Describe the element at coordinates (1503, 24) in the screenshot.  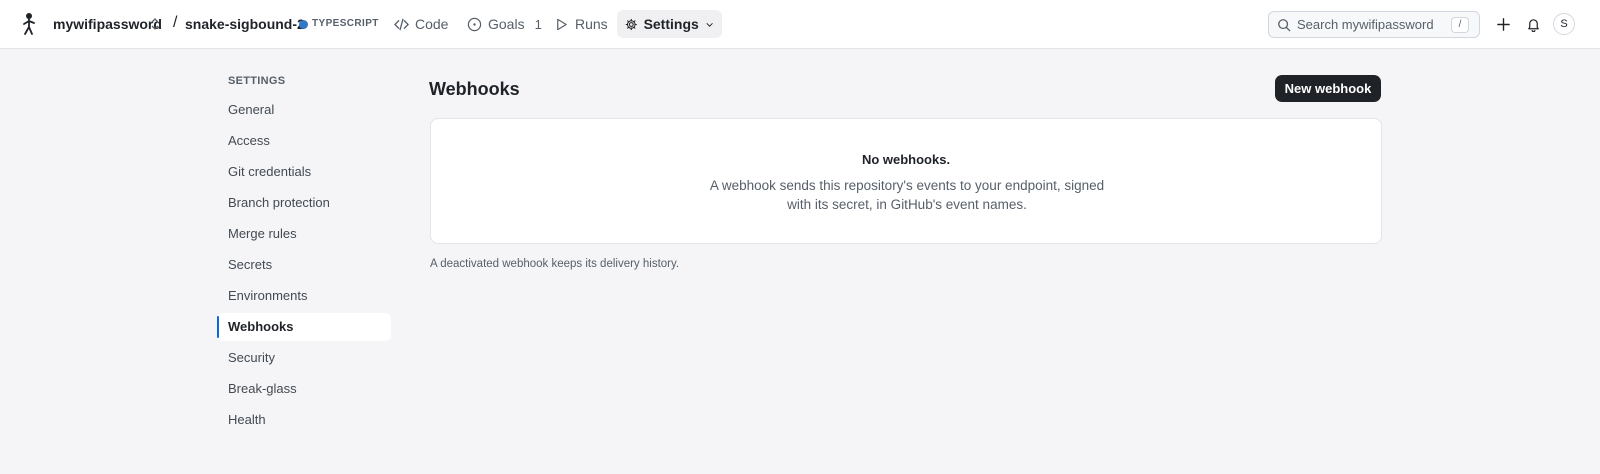
I see `plus-icon` at that location.